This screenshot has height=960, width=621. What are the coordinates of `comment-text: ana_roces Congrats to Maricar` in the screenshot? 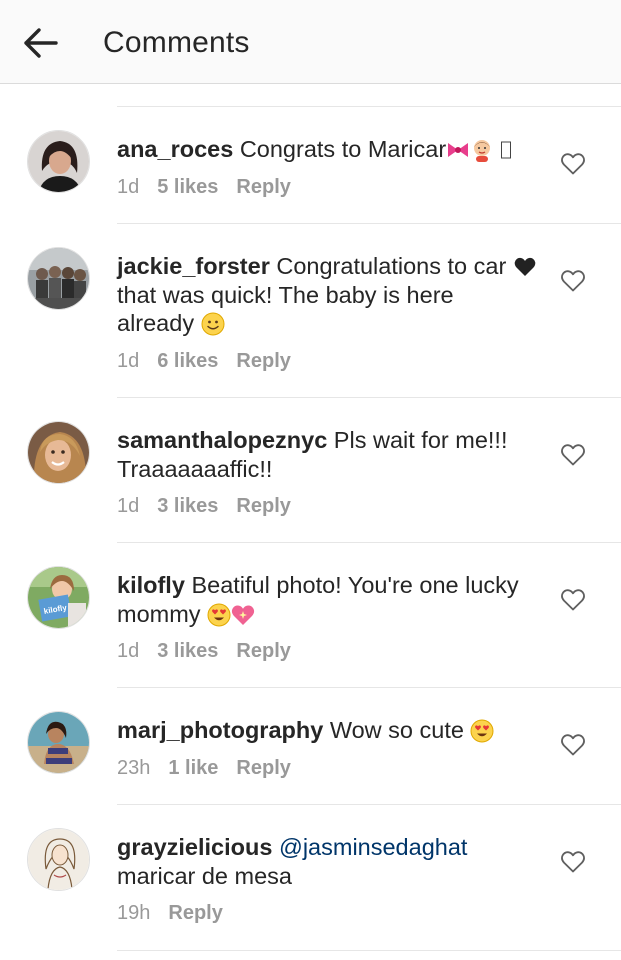 It's located at (327, 149).